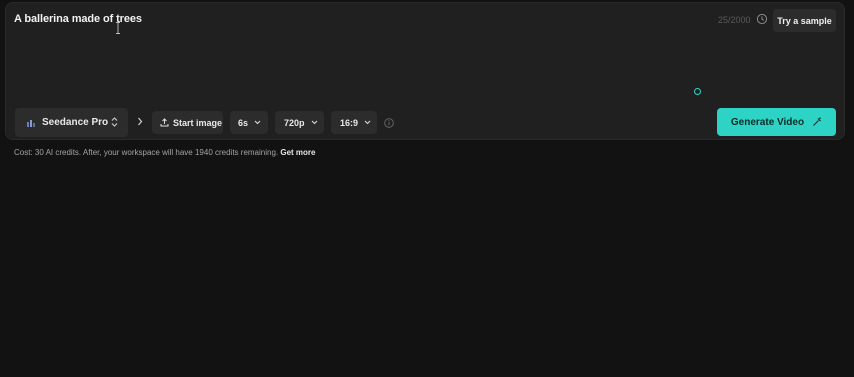 The width and height of the screenshot is (854, 377). What do you see at coordinates (734, 20) in the screenshot?
I see `char-count: 25/2000` at bounding box center [734, 20].